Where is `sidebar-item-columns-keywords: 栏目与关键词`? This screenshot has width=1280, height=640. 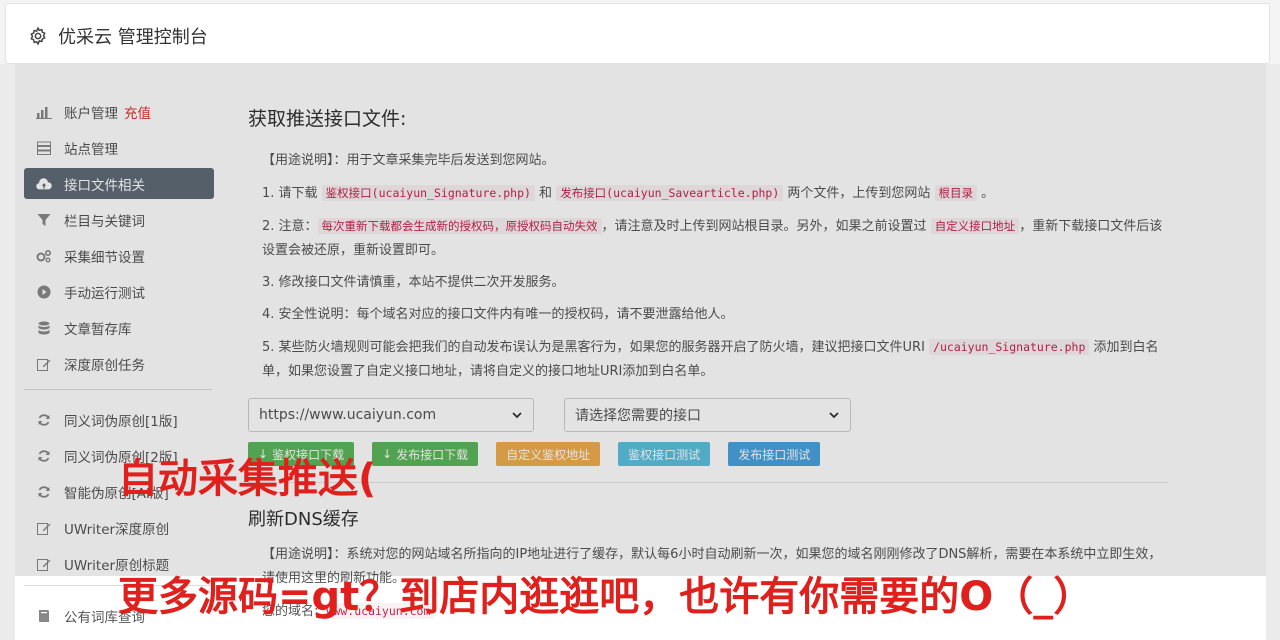
sidebar-item-columns-keywords: 栏目与关键词 is located at coordinates (119, 219).